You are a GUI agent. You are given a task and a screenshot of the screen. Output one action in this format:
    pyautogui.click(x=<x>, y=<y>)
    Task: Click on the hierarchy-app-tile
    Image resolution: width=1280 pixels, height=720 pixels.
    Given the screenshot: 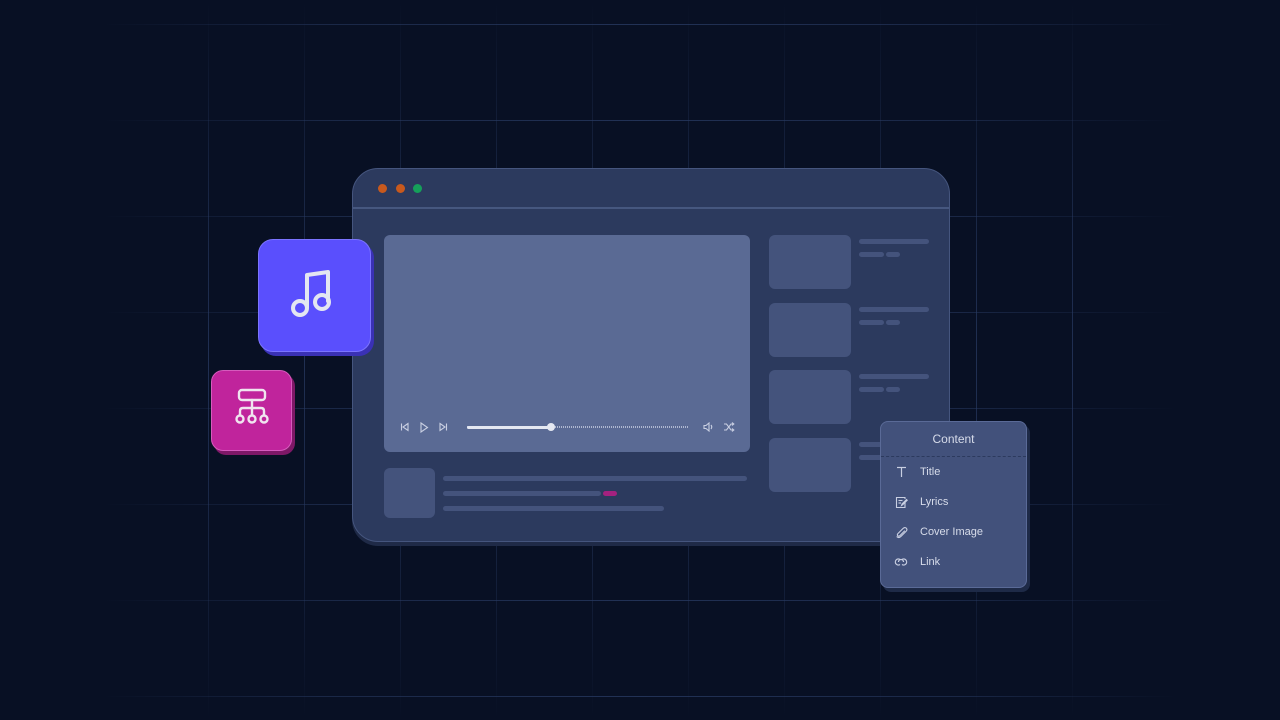 What is the action you would take?
    pyautogui.click(x=251, y=410)
    